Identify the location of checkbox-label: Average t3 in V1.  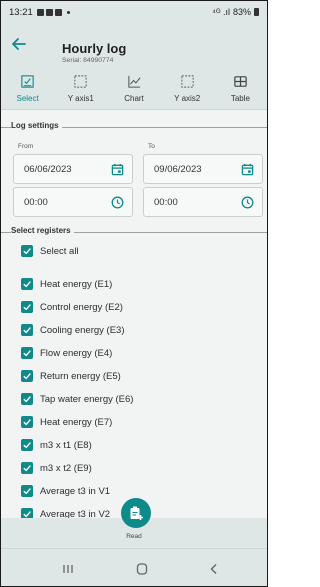
(75, 491).